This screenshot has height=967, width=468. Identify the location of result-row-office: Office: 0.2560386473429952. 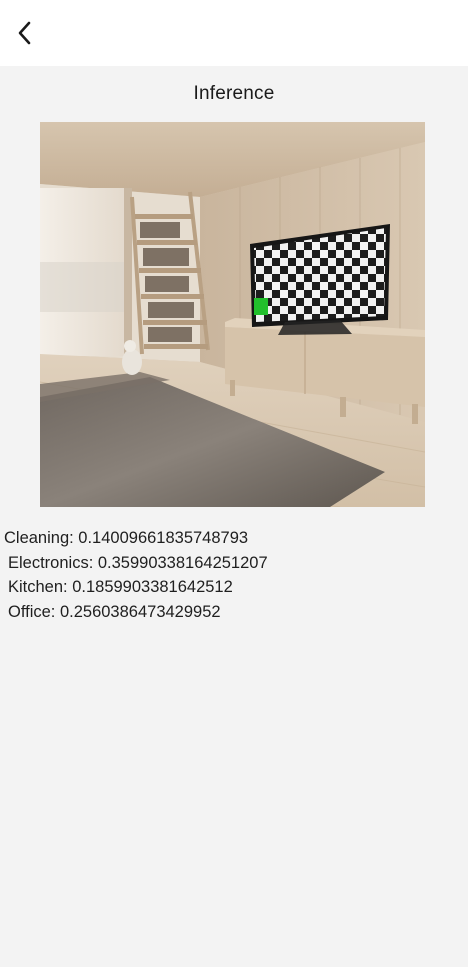
(114, 611).